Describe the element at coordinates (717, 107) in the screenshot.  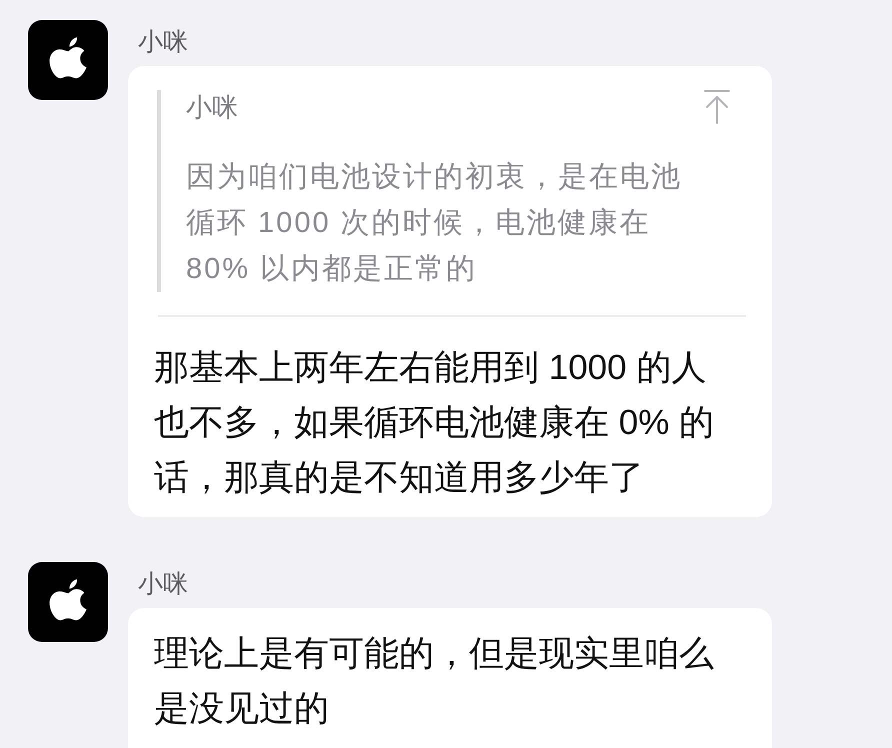
I see `arrow-up-to-line-icon` at that location.